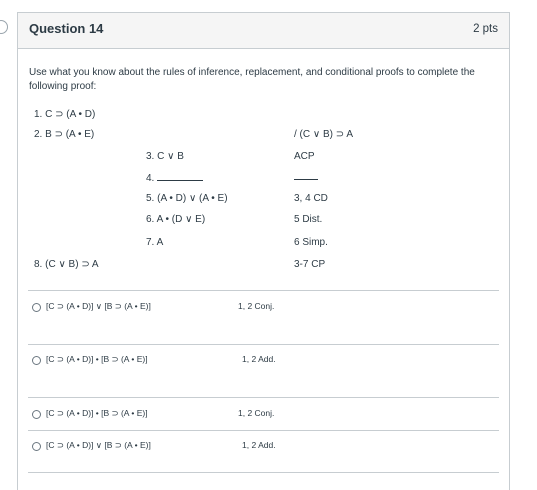 This screenshot has height=490, width=537. What do you see at coordinates (263, 290) in the screenshot?
I see `answers-top-divider` at bounding box center [263, 290].